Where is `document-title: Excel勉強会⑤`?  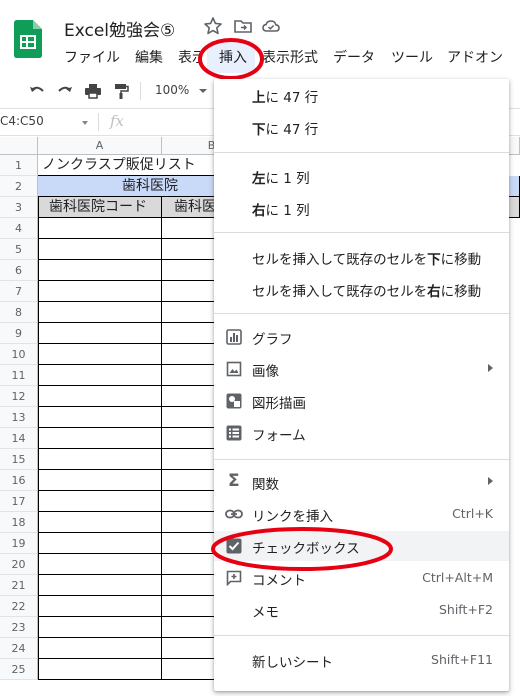
document-title: Excel勉強会⑤ is located at coordinates (119, 28).